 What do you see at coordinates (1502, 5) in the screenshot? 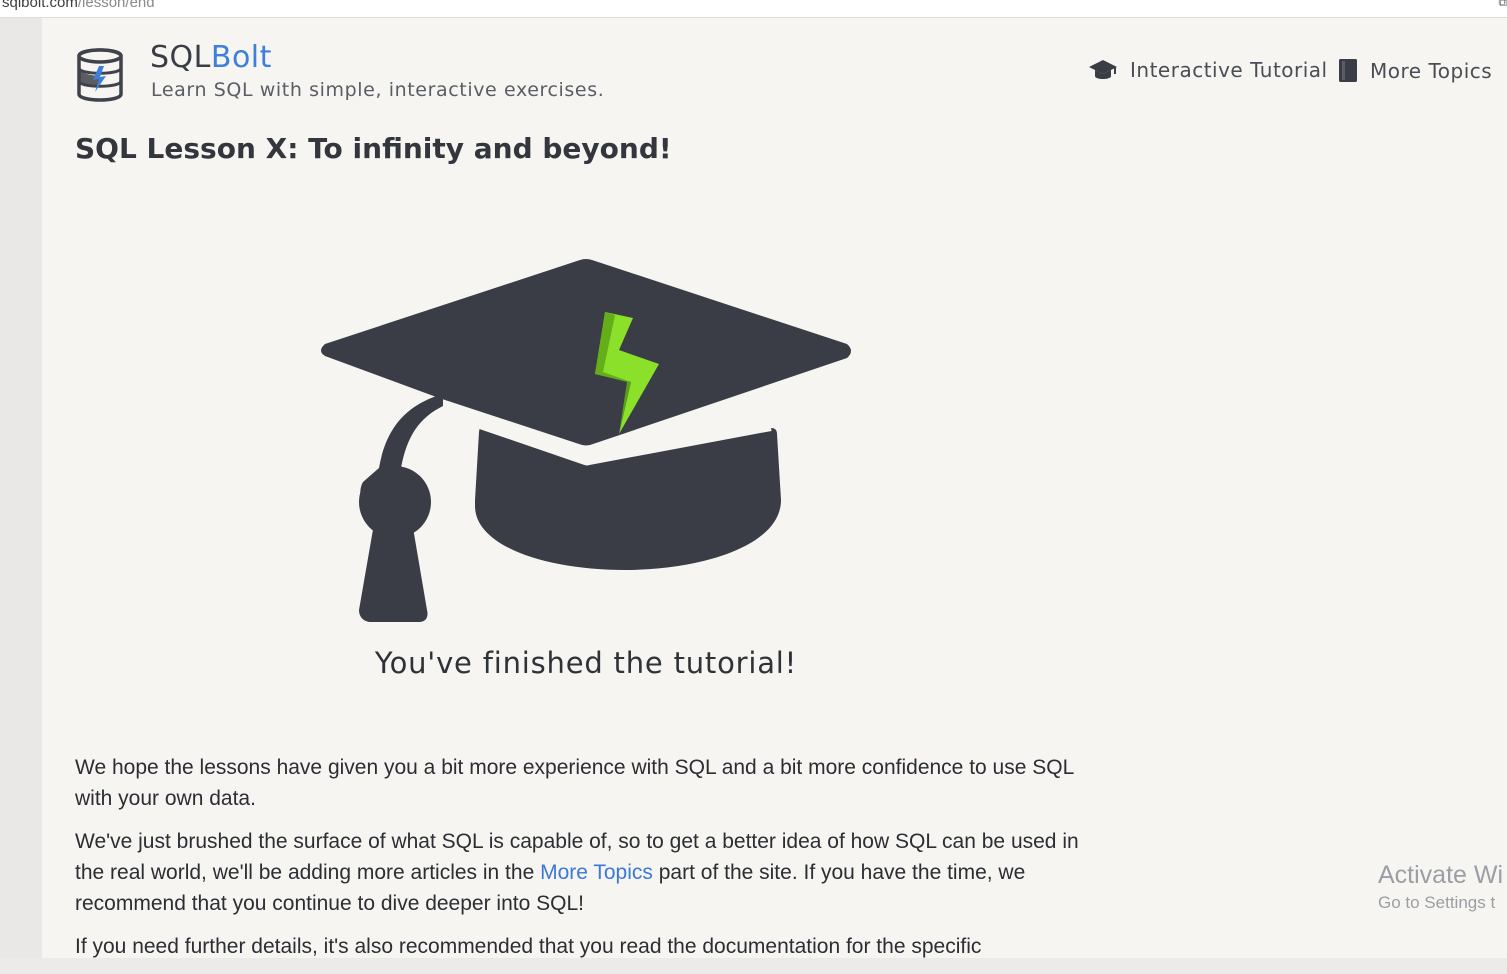
I see `open-external-icon: ⧉` at bounding box center [1502, 5].